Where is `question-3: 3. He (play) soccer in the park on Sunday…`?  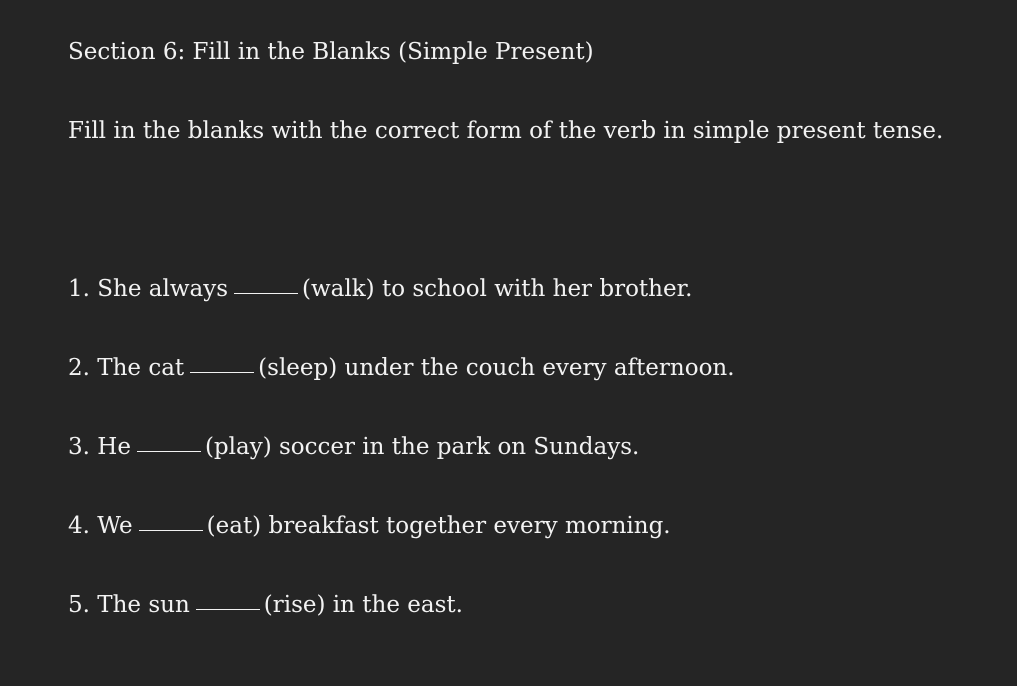
question-3: 3. He (play) soccer in the park on Sunday… is located at coordinates (353, 447).